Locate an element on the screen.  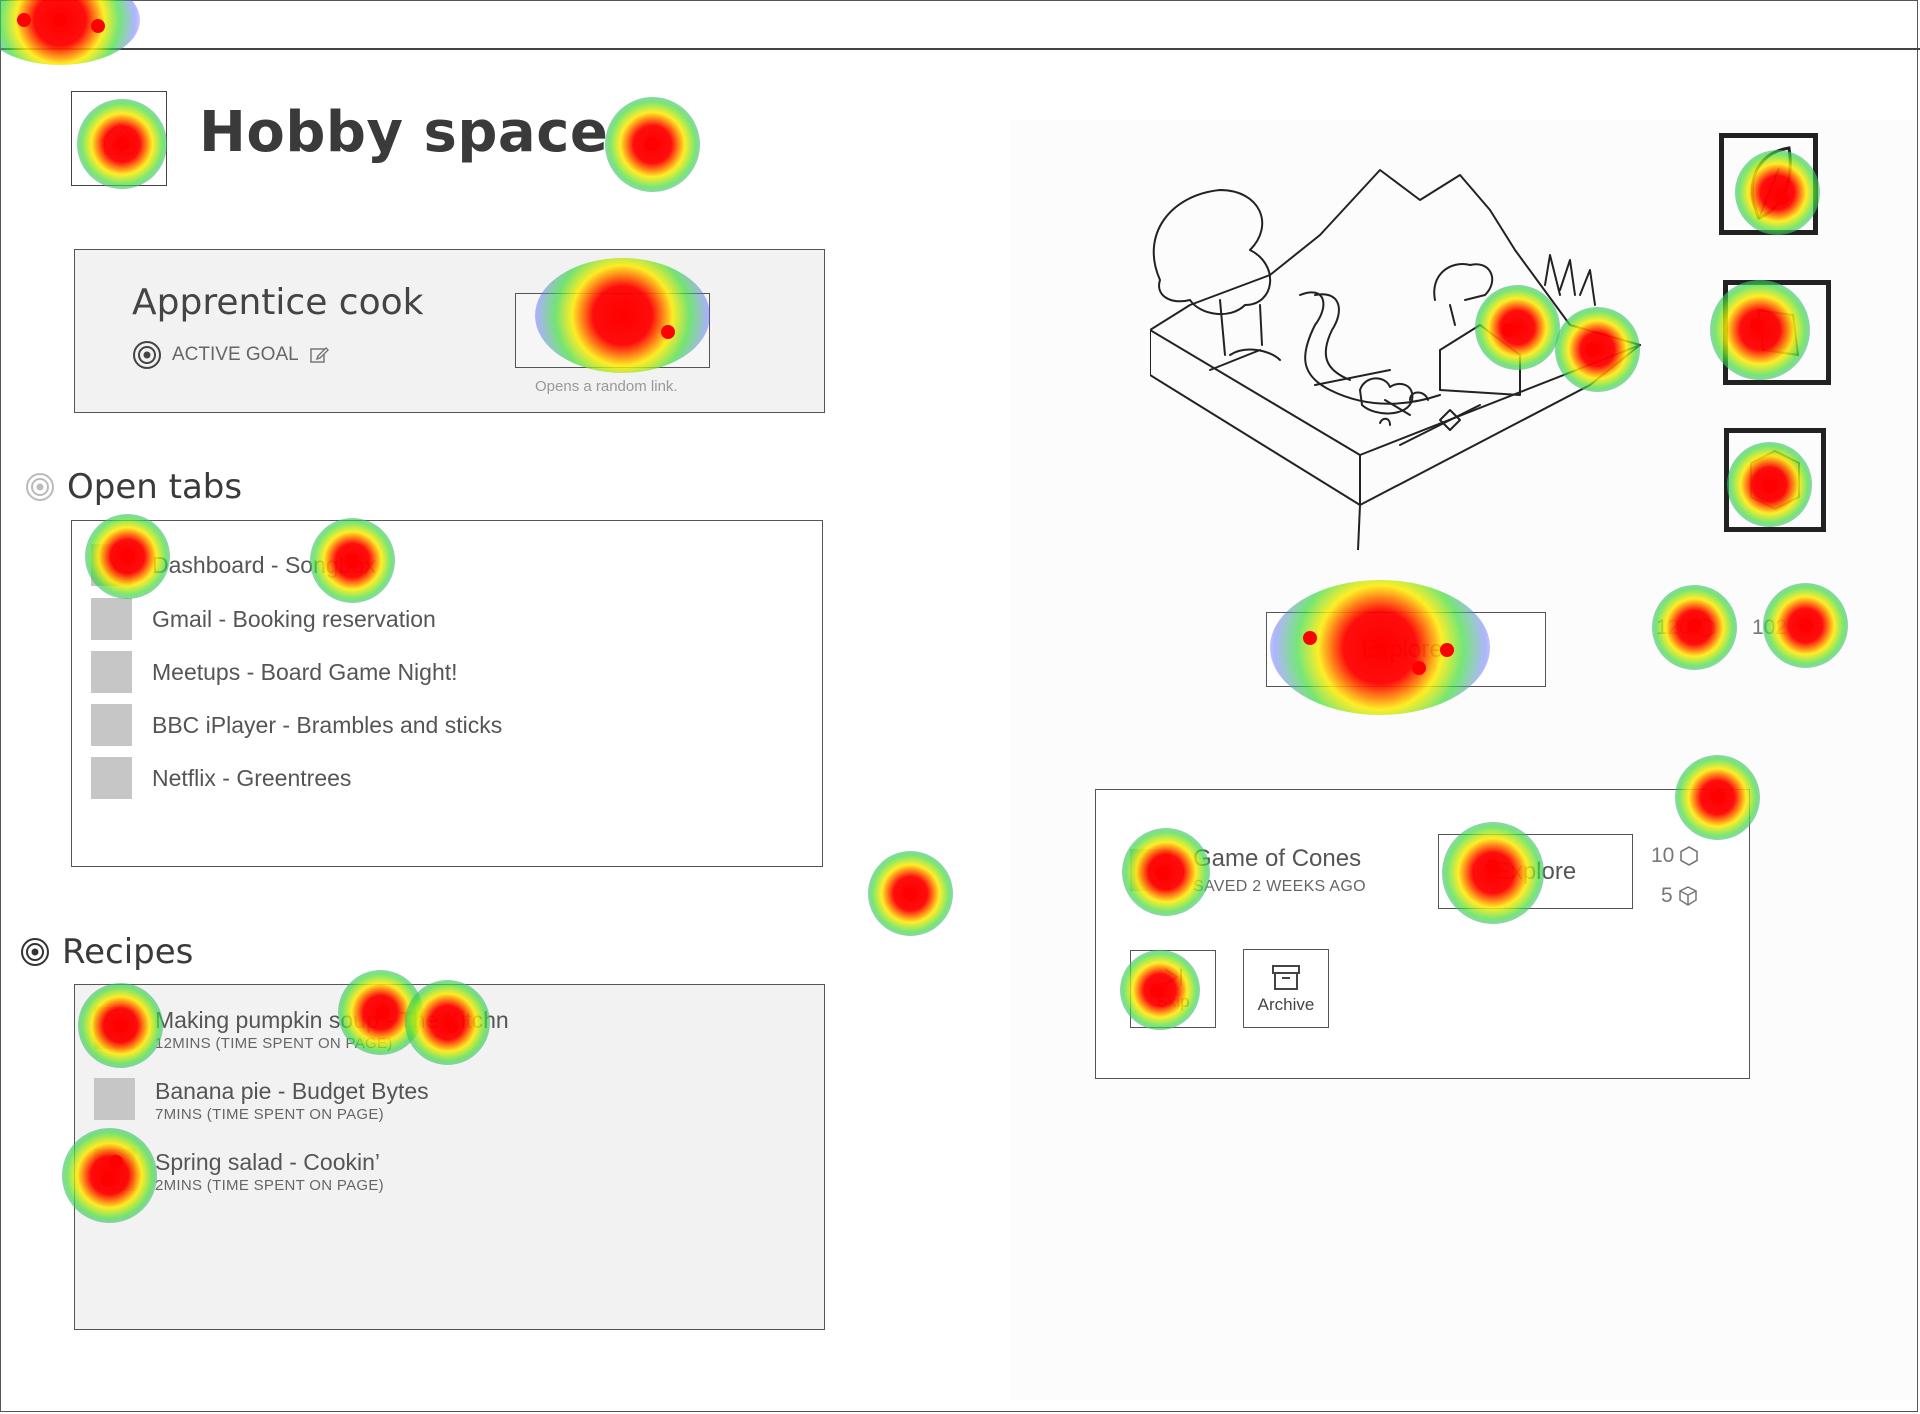
list-item: Meetups - Board Game Night! is located at coordinates (274, 672).